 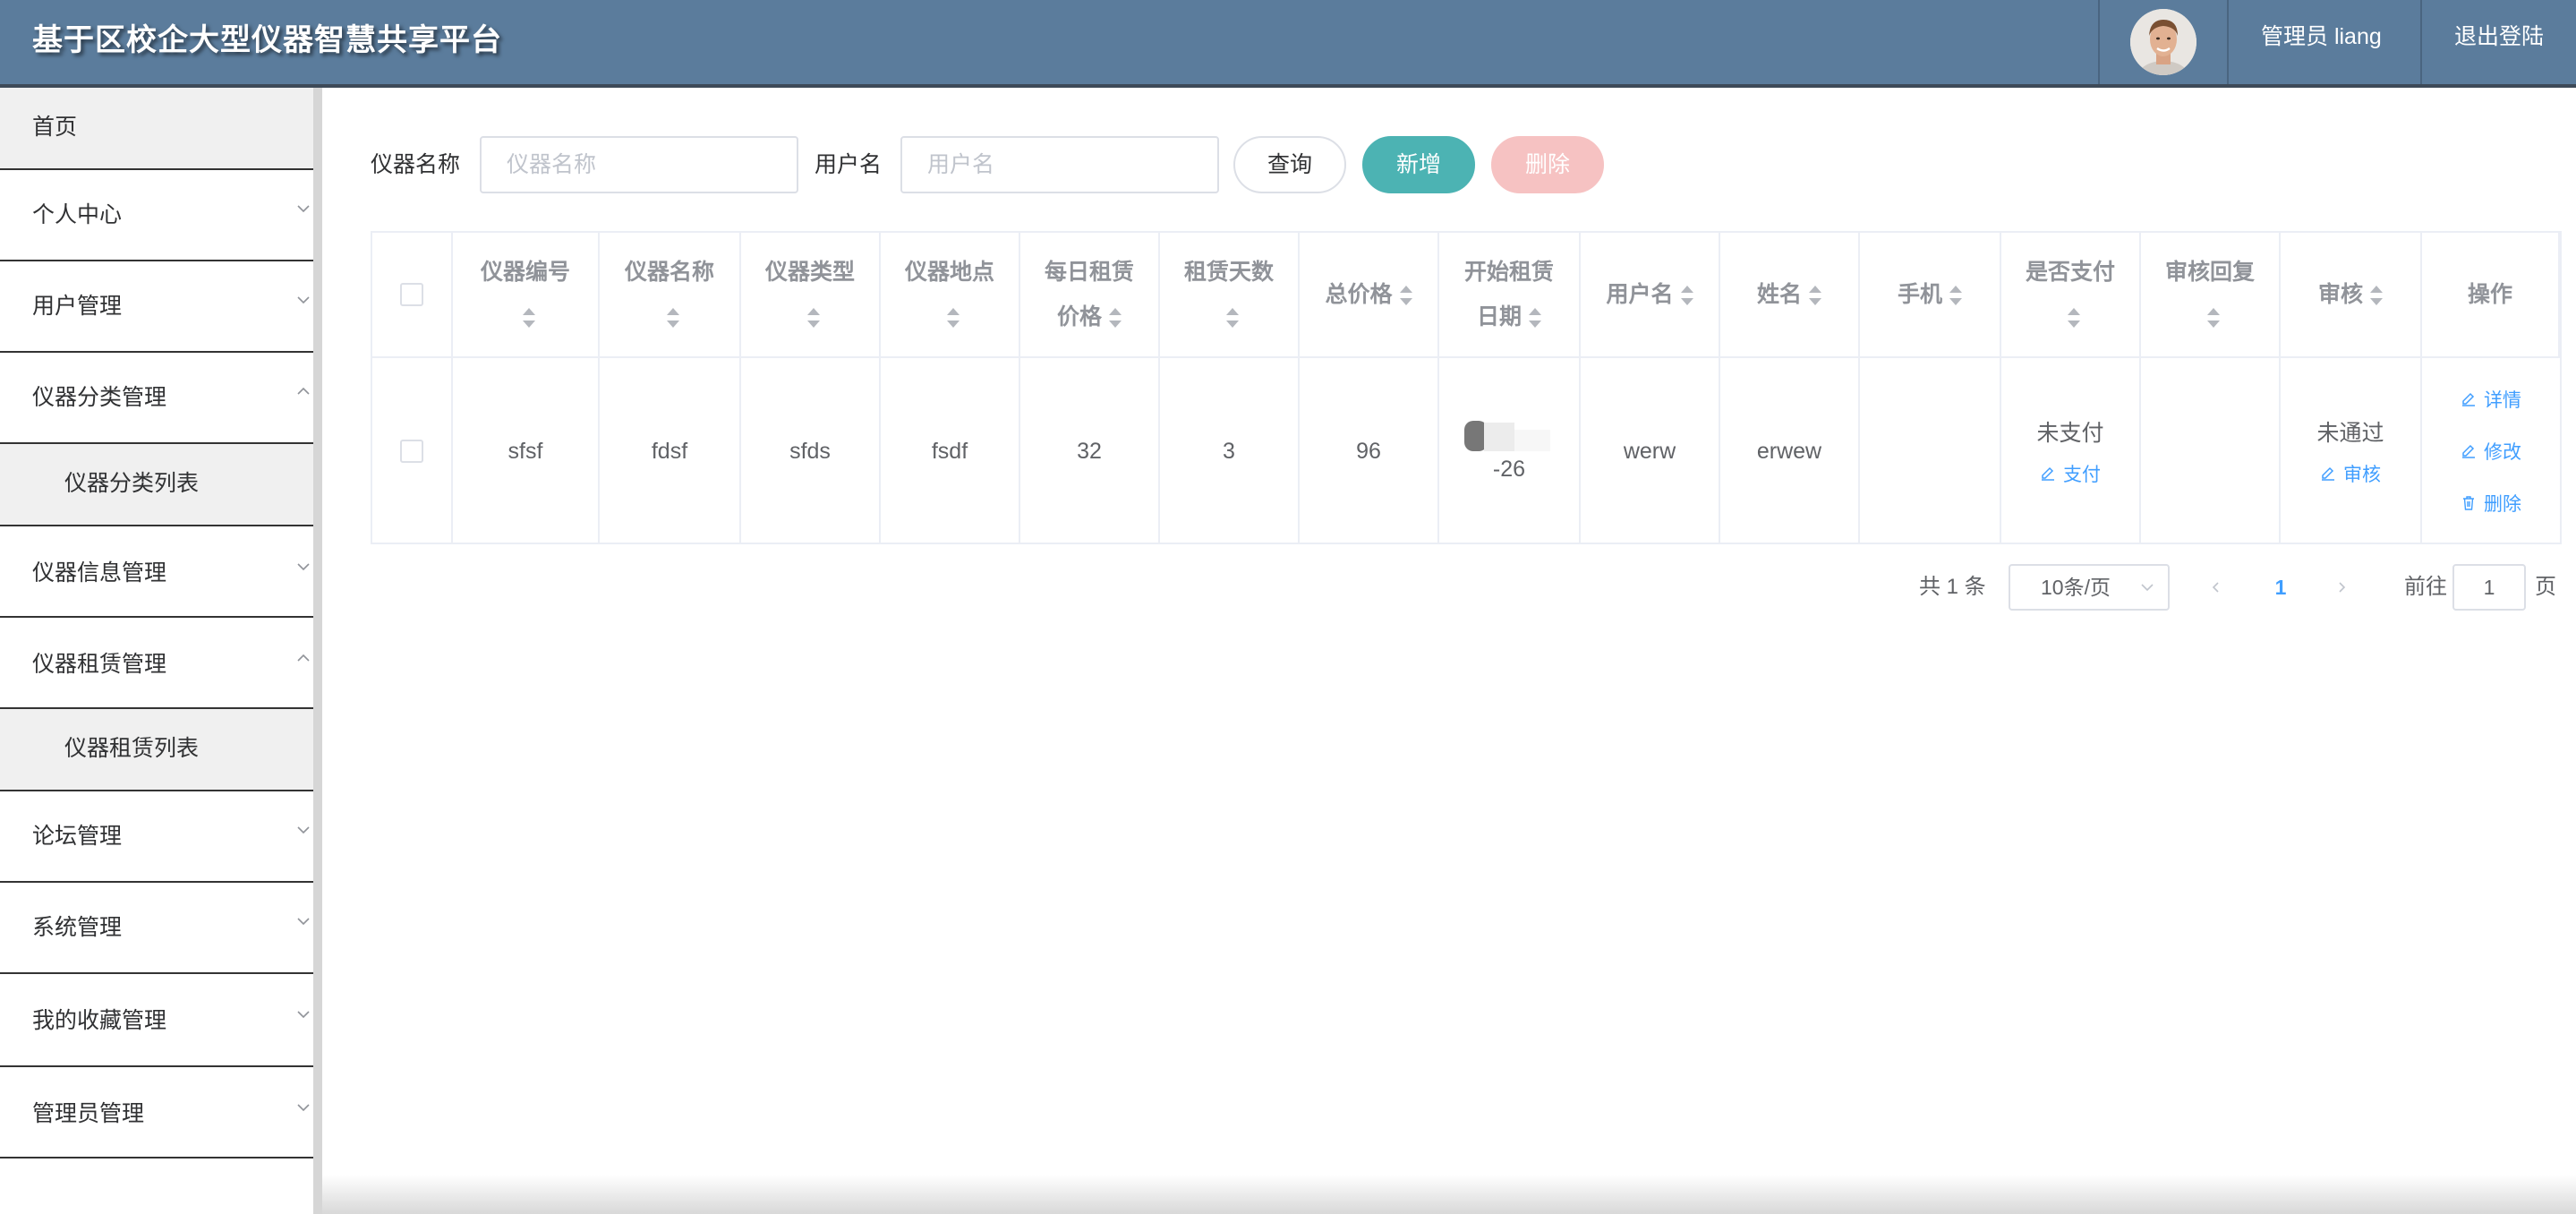 I want to click on cell-phone, so click(x=1930, y=451).